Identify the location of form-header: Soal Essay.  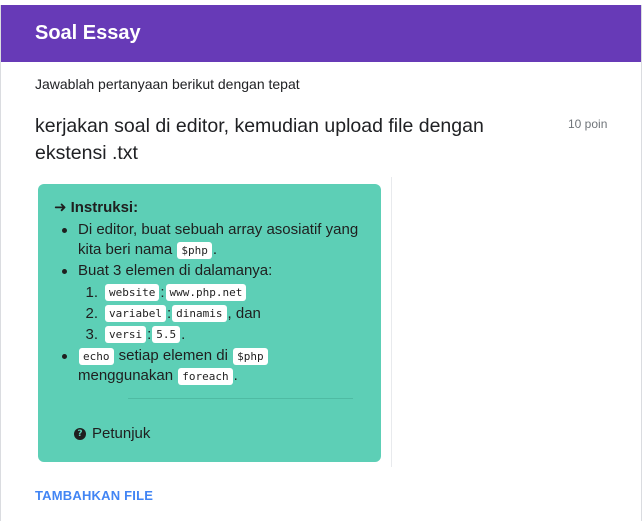
(321, 33).